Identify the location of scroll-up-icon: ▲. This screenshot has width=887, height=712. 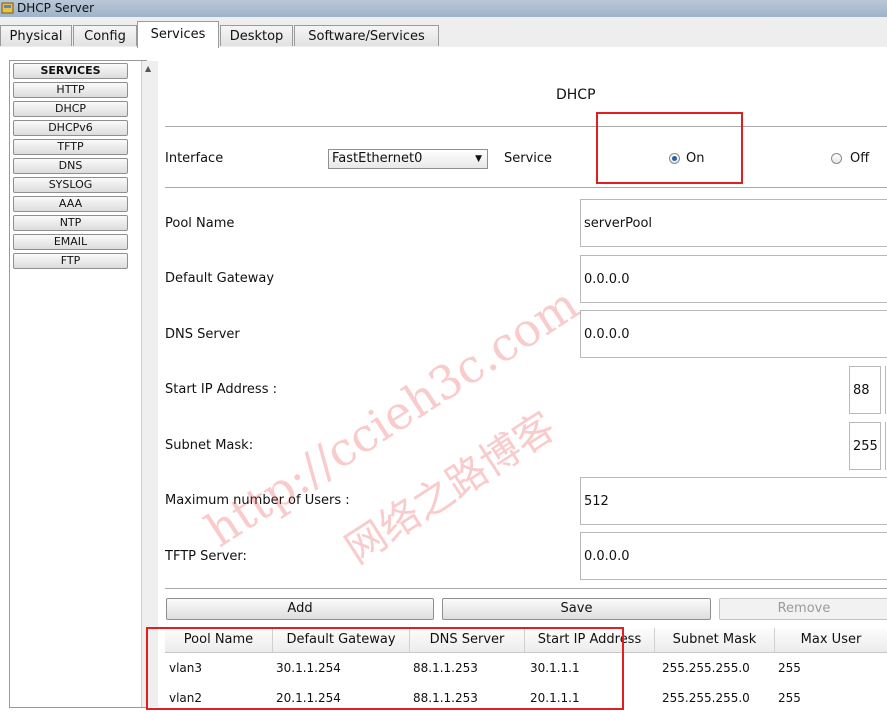
(148, 68).